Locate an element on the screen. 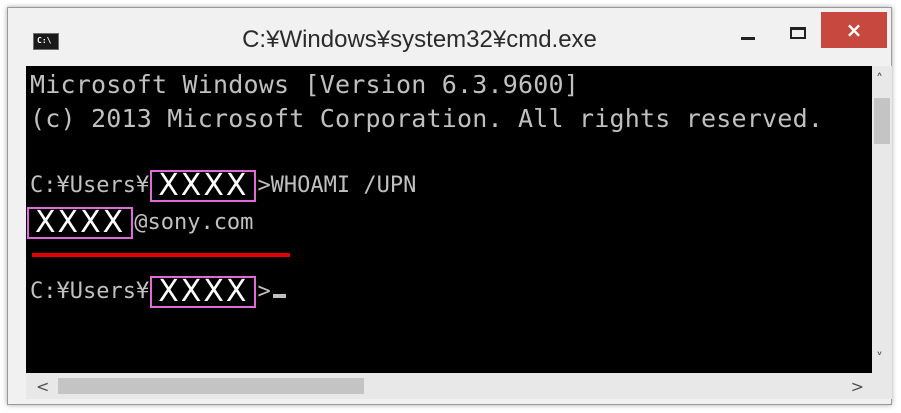  scroll-left-icon: < is located at coordinates (42, 386).